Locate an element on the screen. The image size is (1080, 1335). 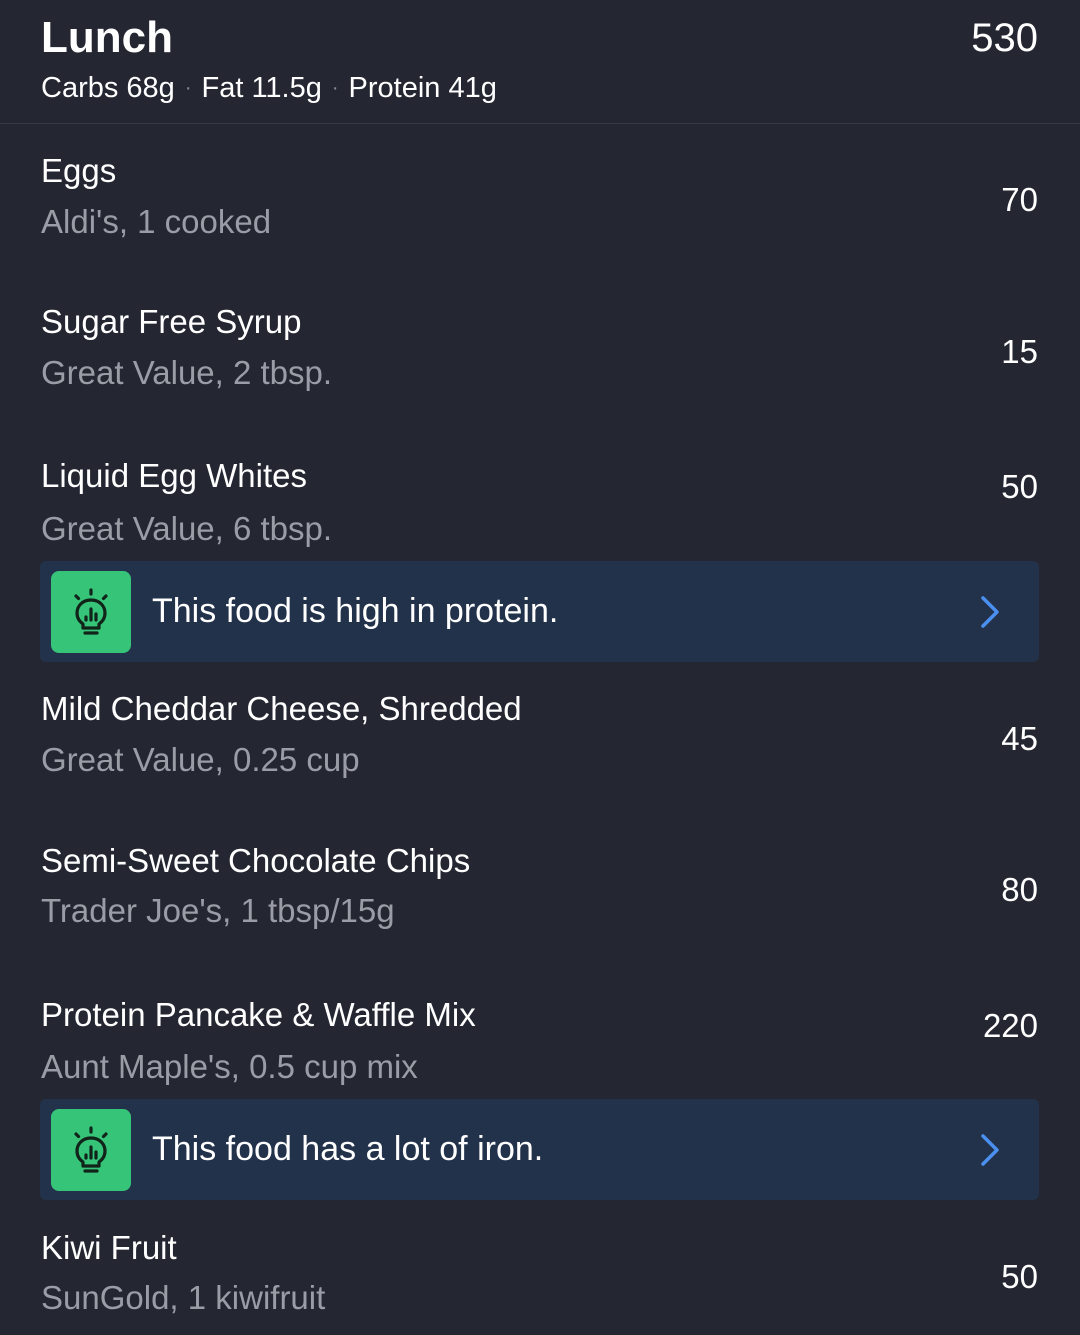
meal-title: Lunch is located at coordinates (107, 37).